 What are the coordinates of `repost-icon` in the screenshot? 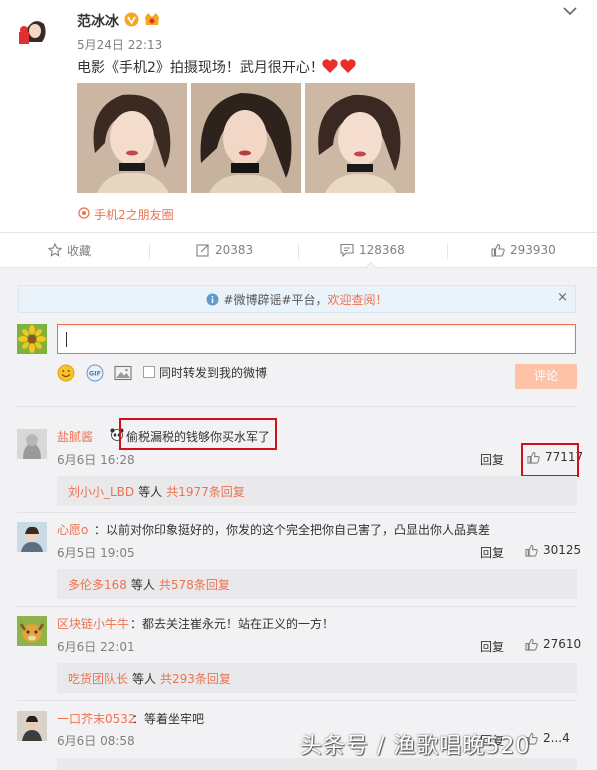 It's located at (202, 250).